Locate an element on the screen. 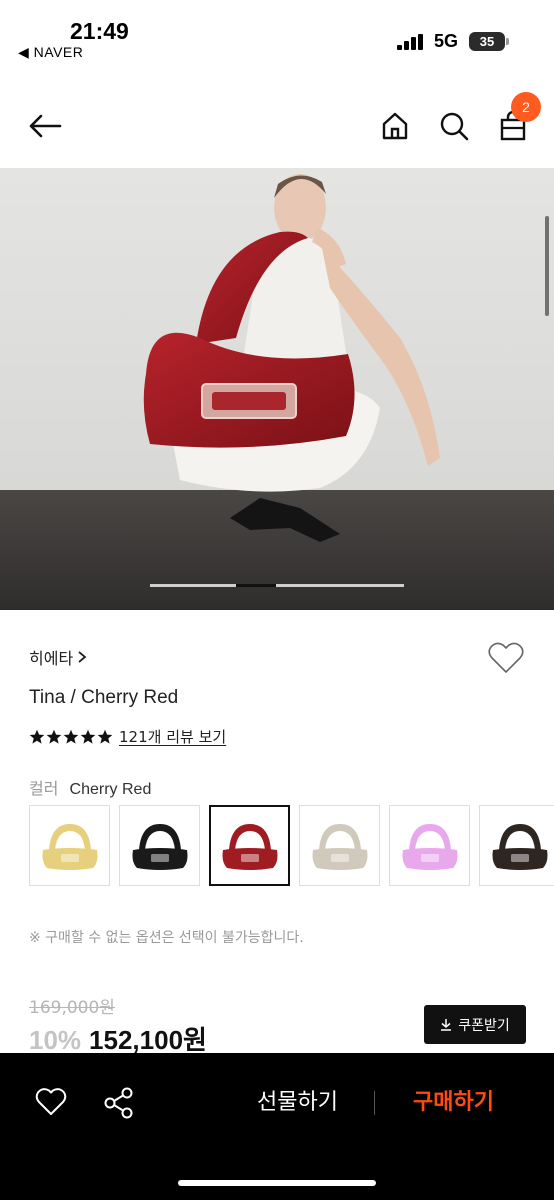 The image size is (554, 1200). home-icon is located at coordinates (395, 126).